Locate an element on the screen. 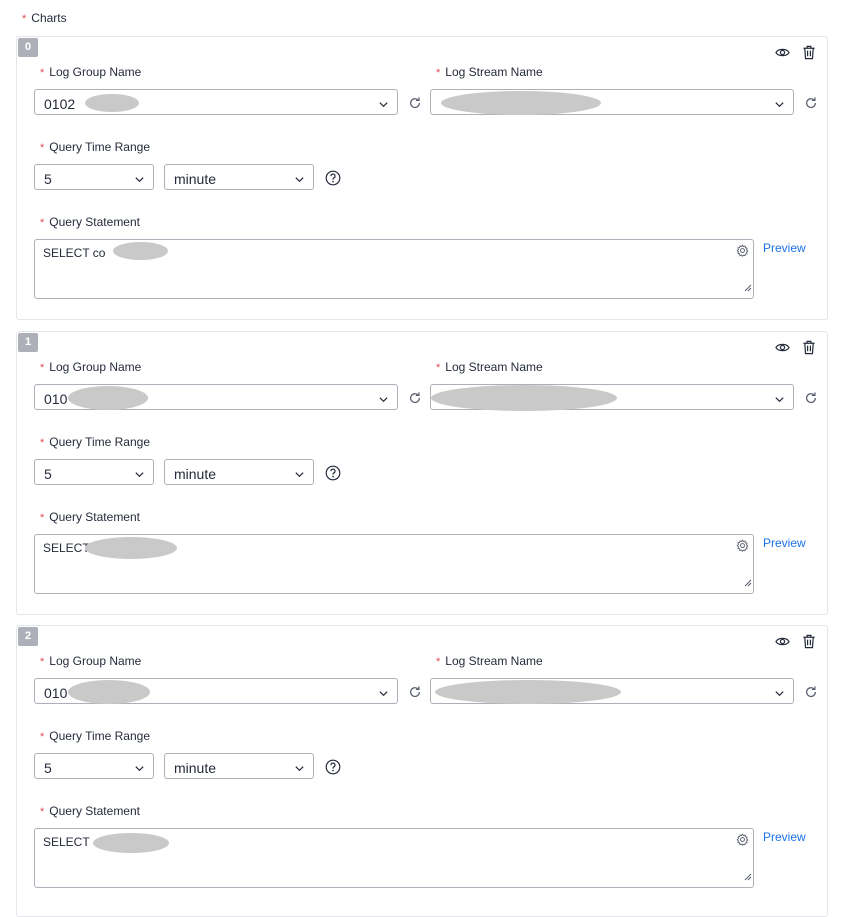  charts-section-label: * Charts is located at coordinates (44, 18).